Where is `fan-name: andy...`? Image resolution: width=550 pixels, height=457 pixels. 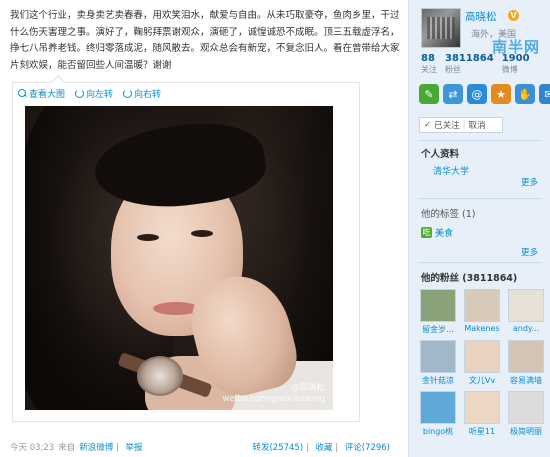
fan-name: andy... is located at coordinates (526, 328).